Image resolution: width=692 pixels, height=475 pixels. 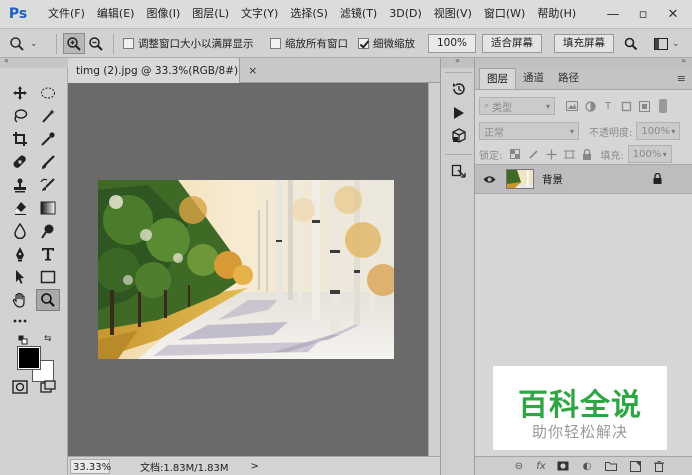 I want to click on 3d-panel-icon, so click(x=459, y=136).